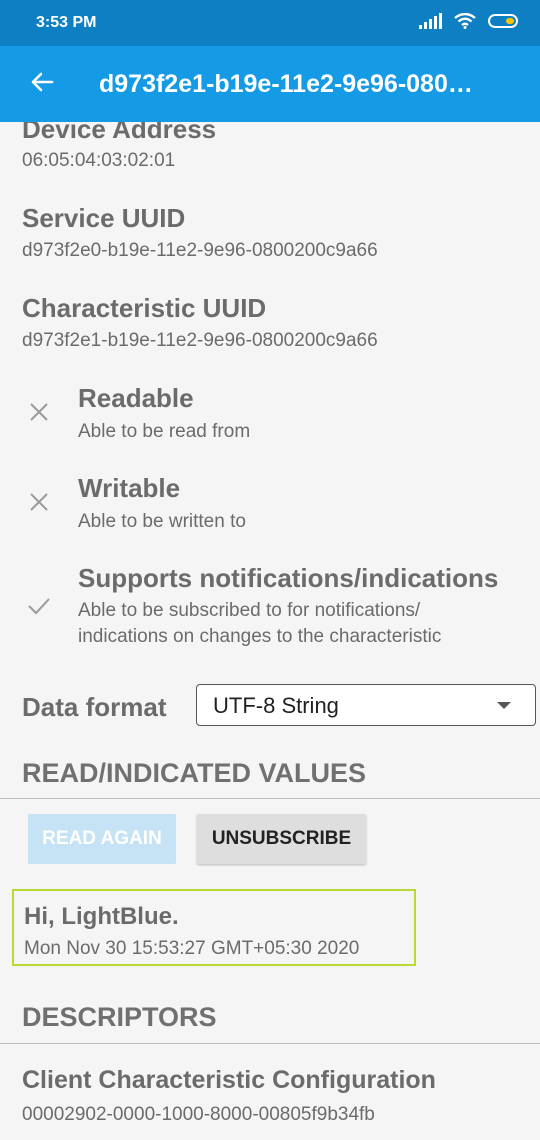  I want to click on check-icon, so click(39, 606).